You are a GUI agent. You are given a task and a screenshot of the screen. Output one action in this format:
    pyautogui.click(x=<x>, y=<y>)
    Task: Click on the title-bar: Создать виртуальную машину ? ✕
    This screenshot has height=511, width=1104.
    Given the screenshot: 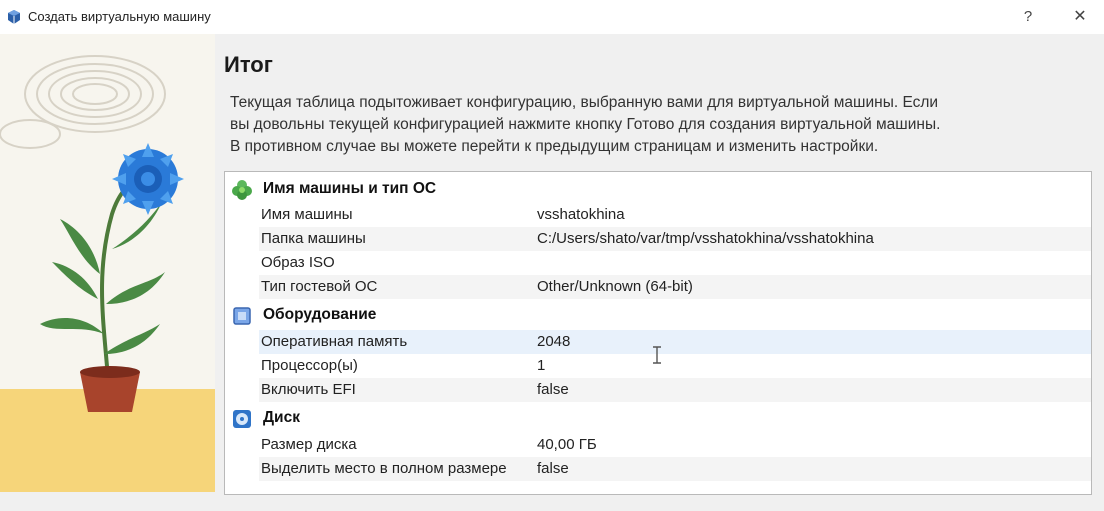 What is the action you would take?
    pyautogui.click(x=552, y=17)
    